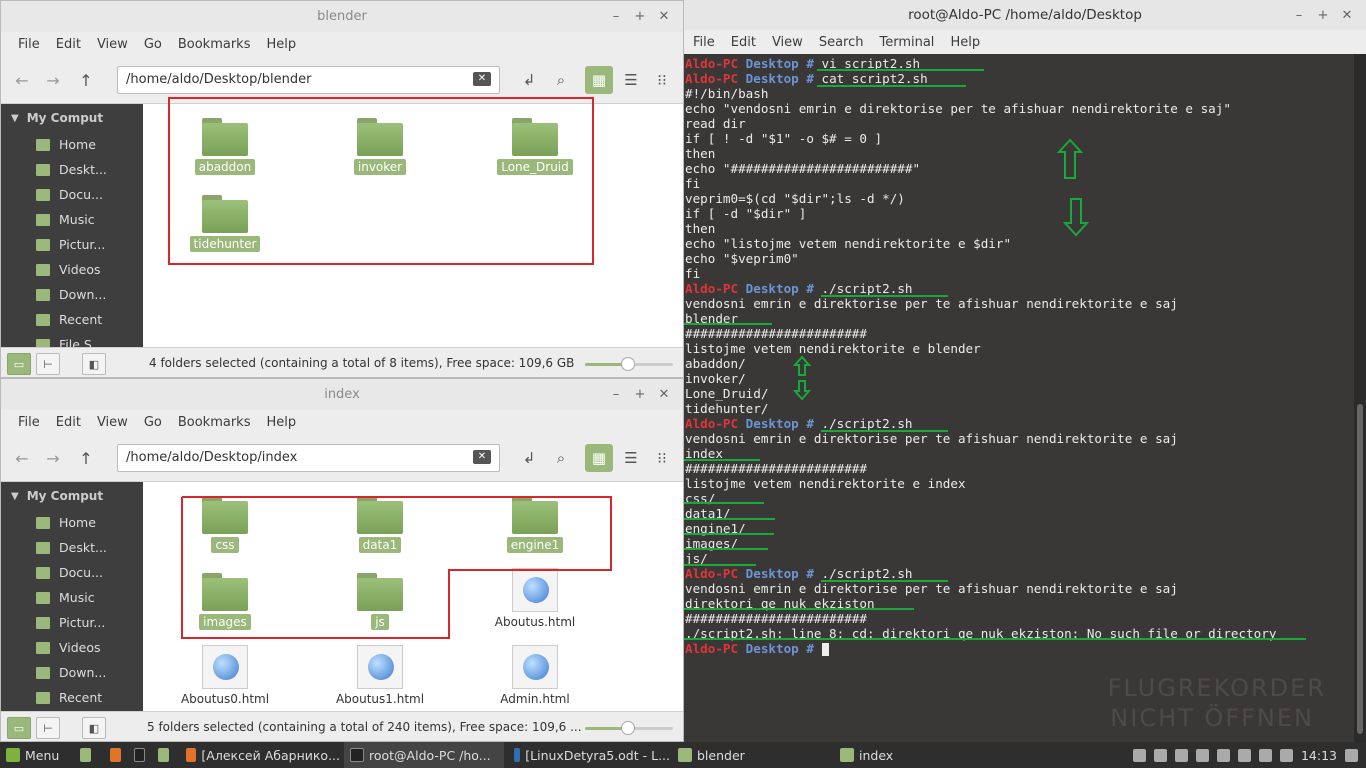 This screenshot has height=768, width=1366. Describe the element at coordinates (308, 80) in the screenshot. I see `location-input: /home/aldo/Desktop/blender ✕` at that location.